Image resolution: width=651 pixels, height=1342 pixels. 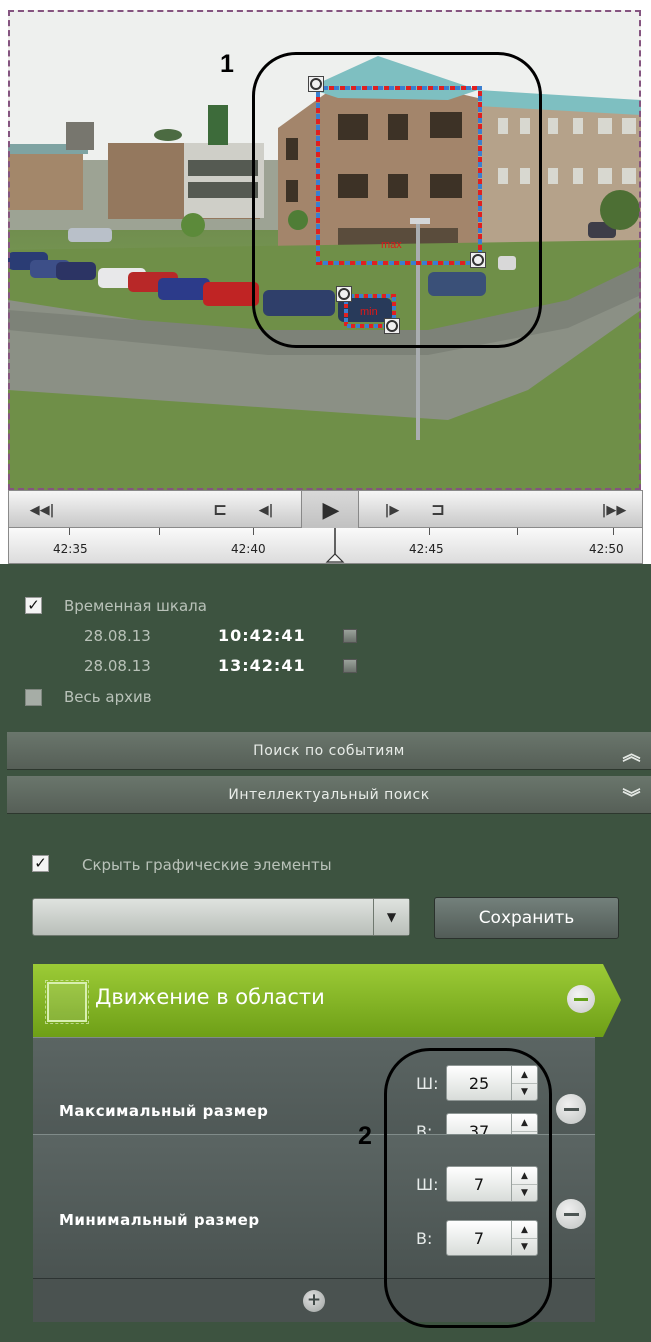 I want to click on expand-down-icon: ︾, so click(x=632, y=797).